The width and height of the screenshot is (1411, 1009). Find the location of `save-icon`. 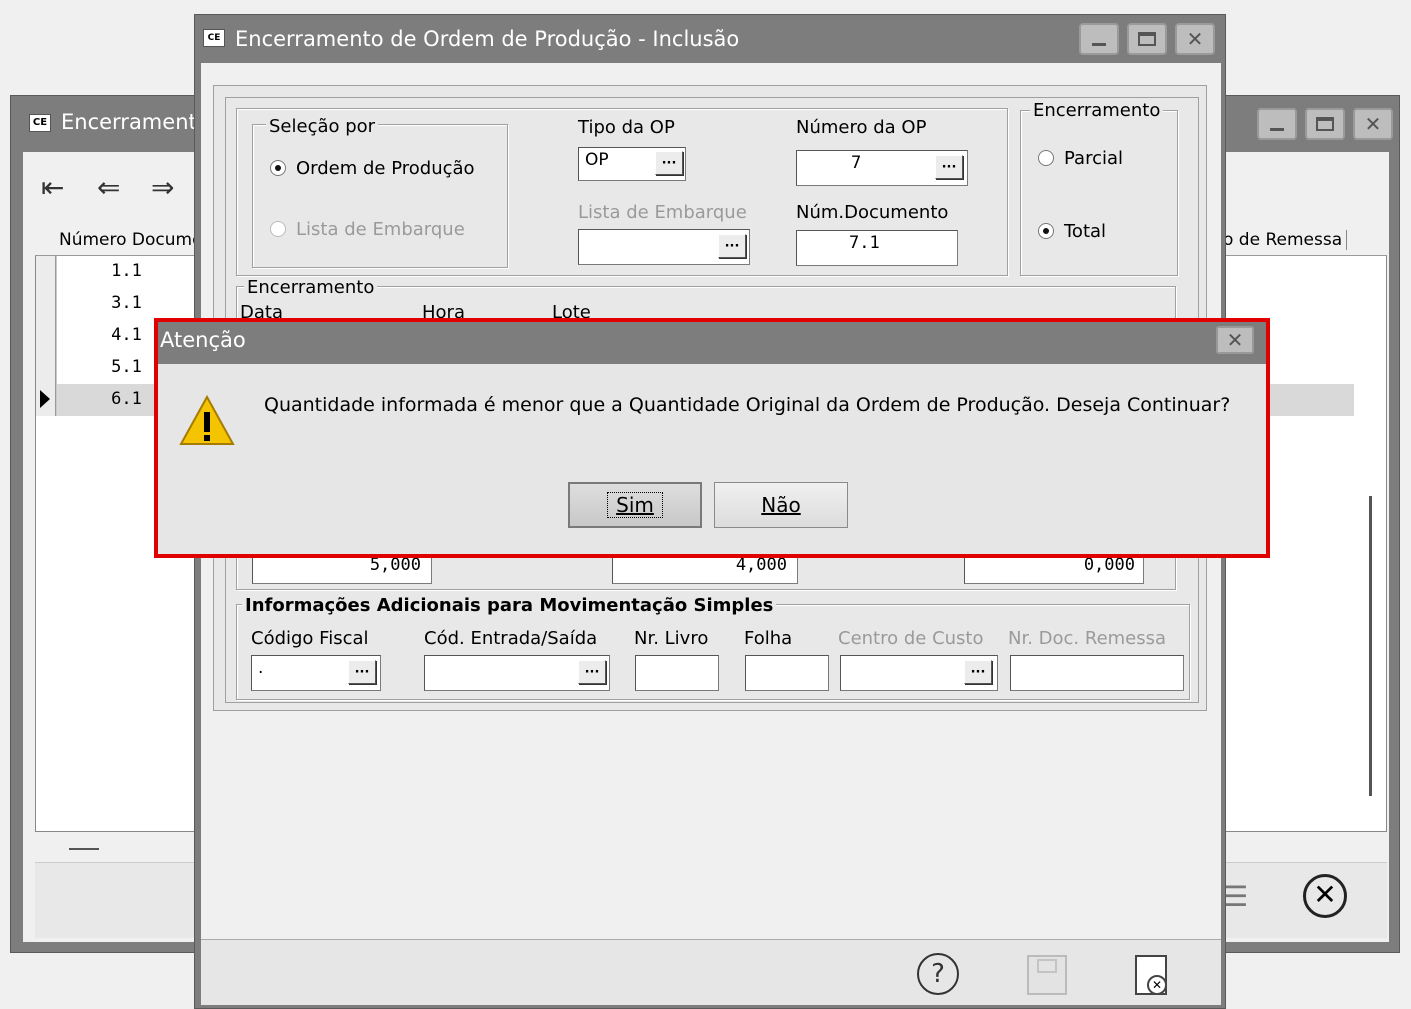

save-icon is located at coordinates (1047, 966).